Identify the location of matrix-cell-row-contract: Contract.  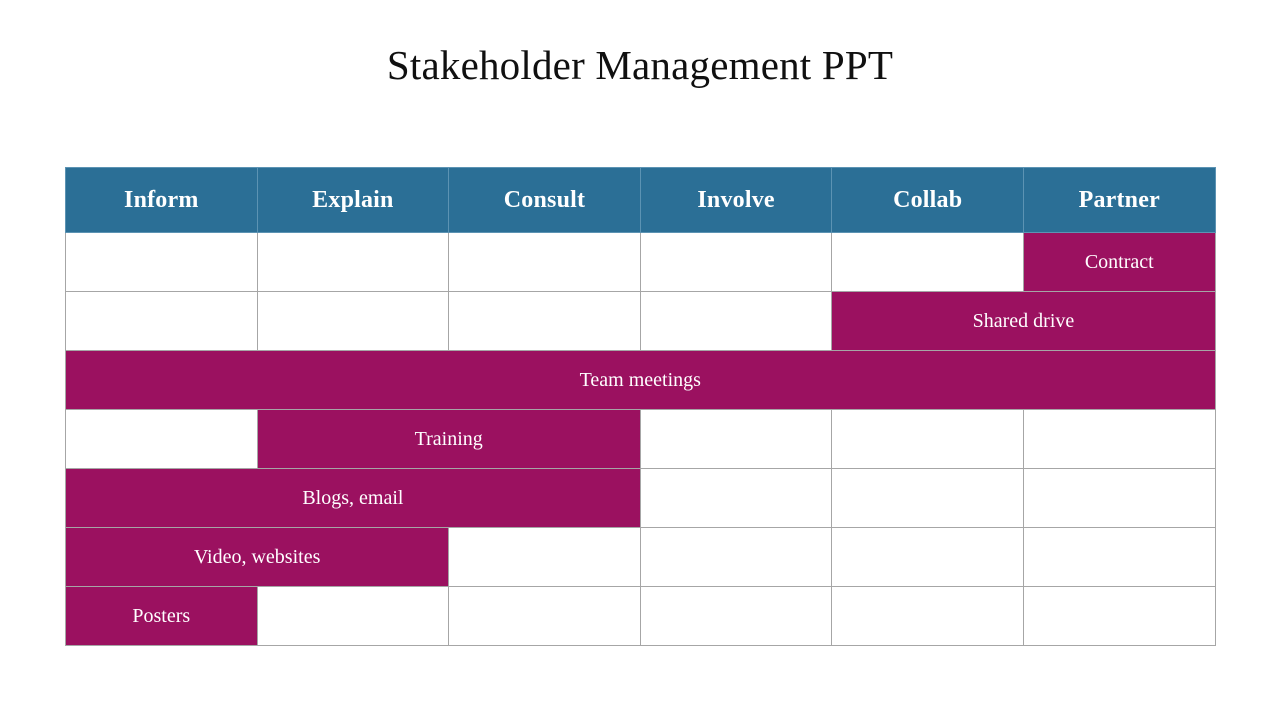
(1119, 262).